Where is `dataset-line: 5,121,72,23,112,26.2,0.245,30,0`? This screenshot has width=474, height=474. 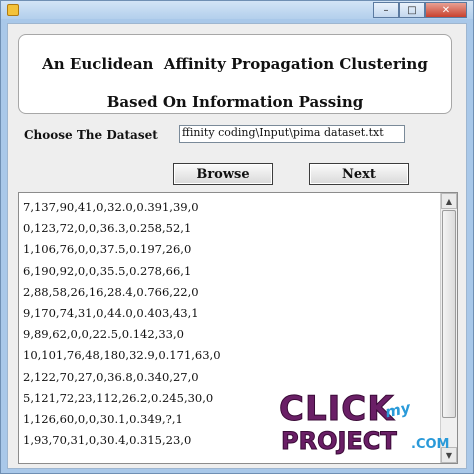
dataset-line: 5,121,72,23,112,26.2,0.245,30,0 is located at coordinates (118, 397).